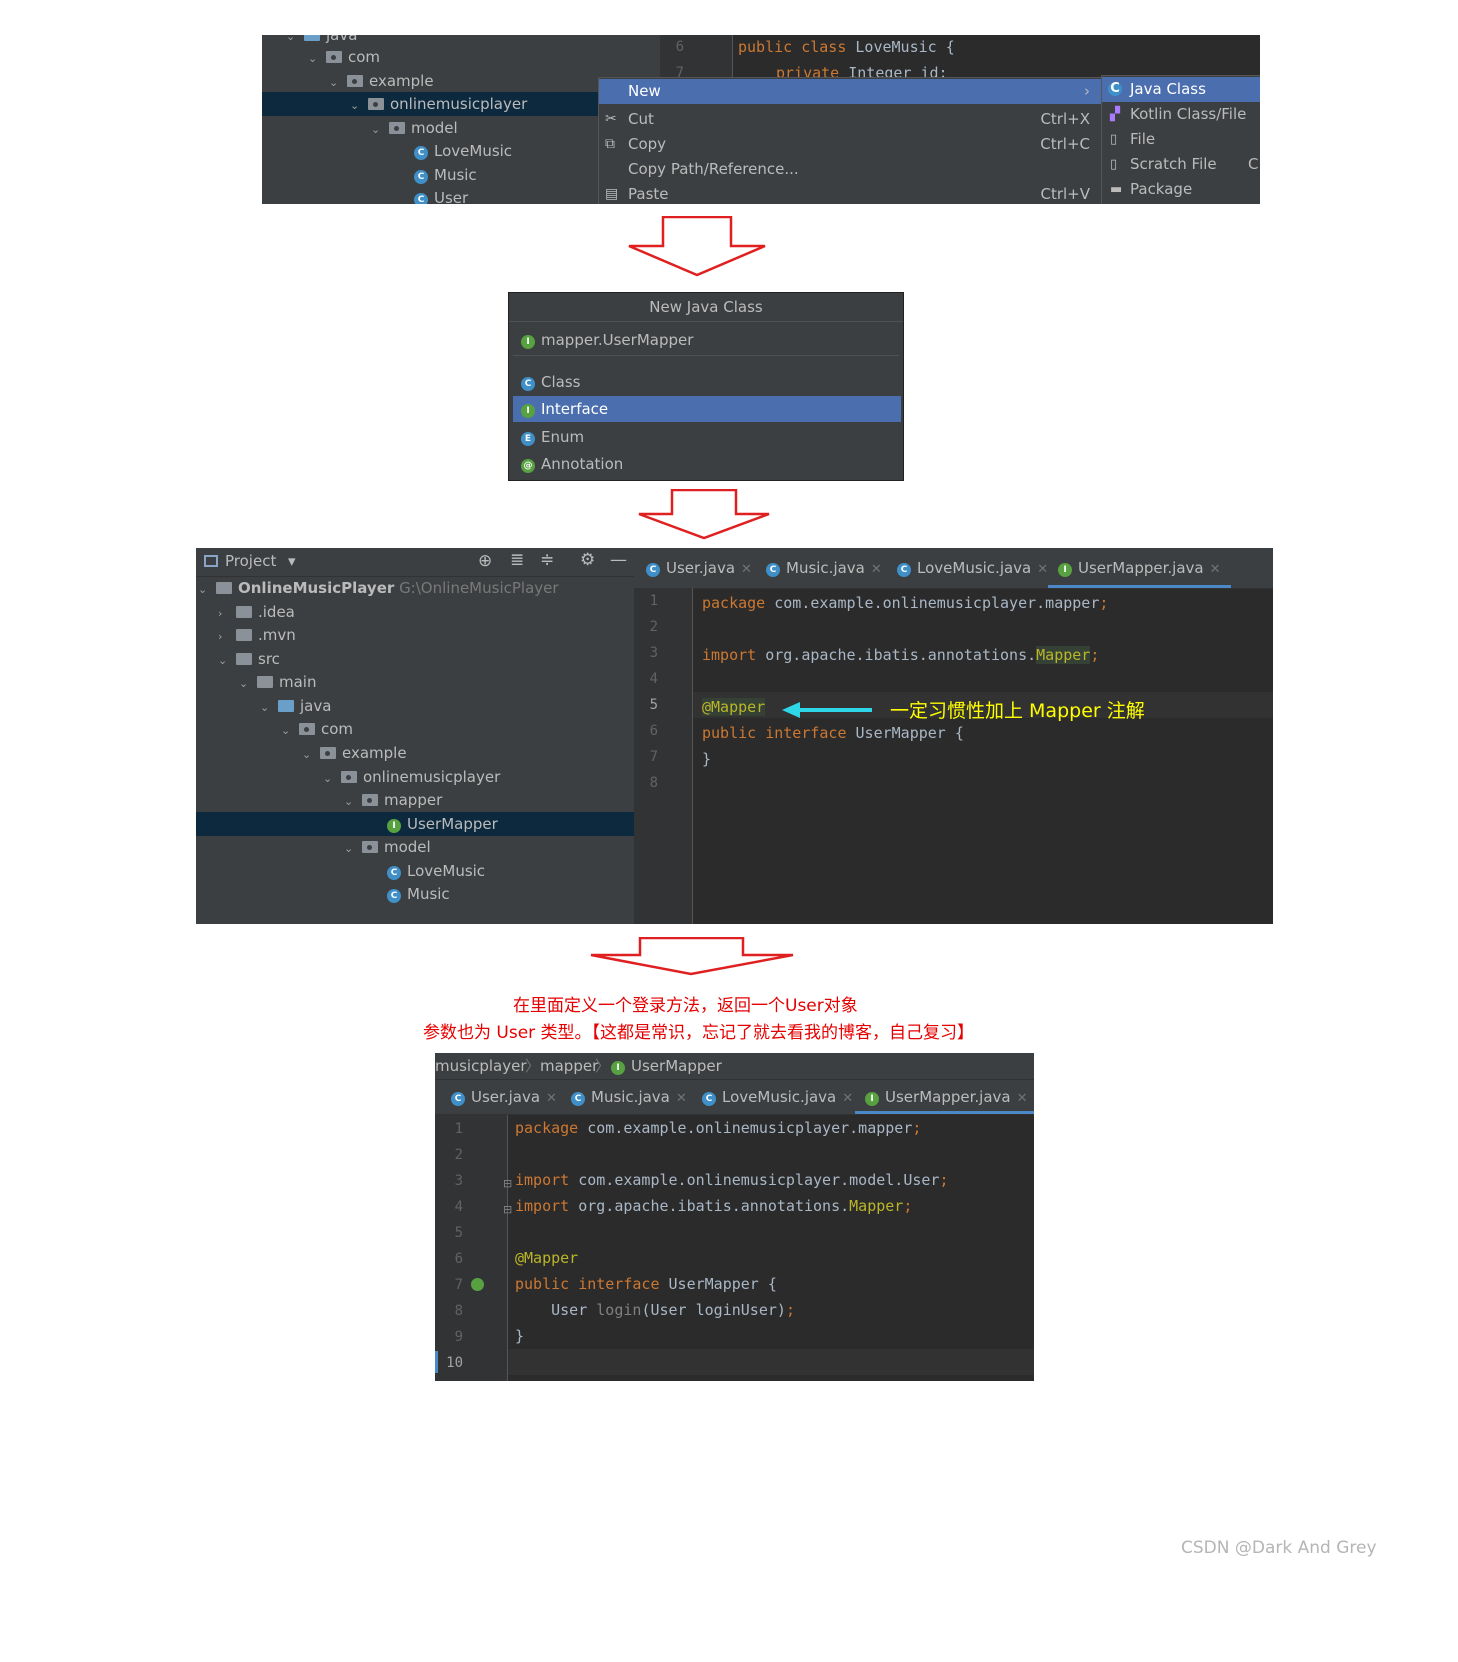  Describe the element at coordinates (292, 561) in the screenshot. I see `chevron-down-icon: ▾` at that location.